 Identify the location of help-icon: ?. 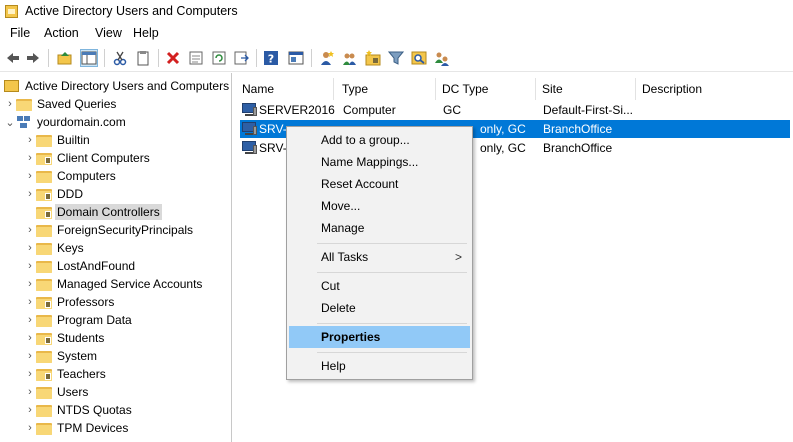
(271, 58).